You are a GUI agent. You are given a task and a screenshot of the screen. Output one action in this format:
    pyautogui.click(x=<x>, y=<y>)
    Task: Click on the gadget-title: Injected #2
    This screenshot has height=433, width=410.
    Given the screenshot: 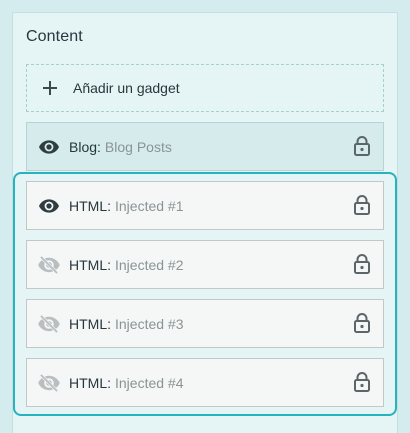 What is the action you would take?
    pyautogui.click(x=149, y=264)
    